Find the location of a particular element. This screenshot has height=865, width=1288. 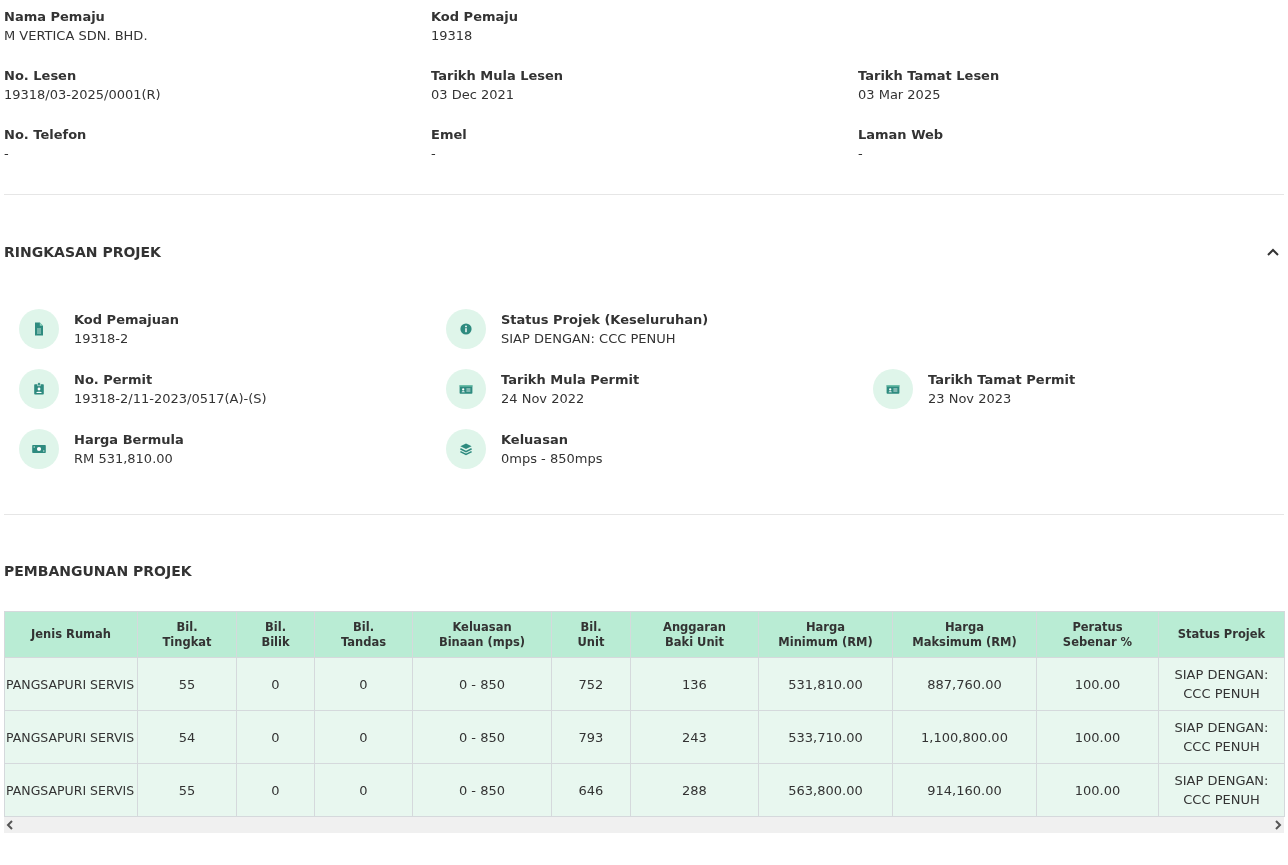

field-label: Tarikh Mula Lesen is located at coordinates (498, 76).